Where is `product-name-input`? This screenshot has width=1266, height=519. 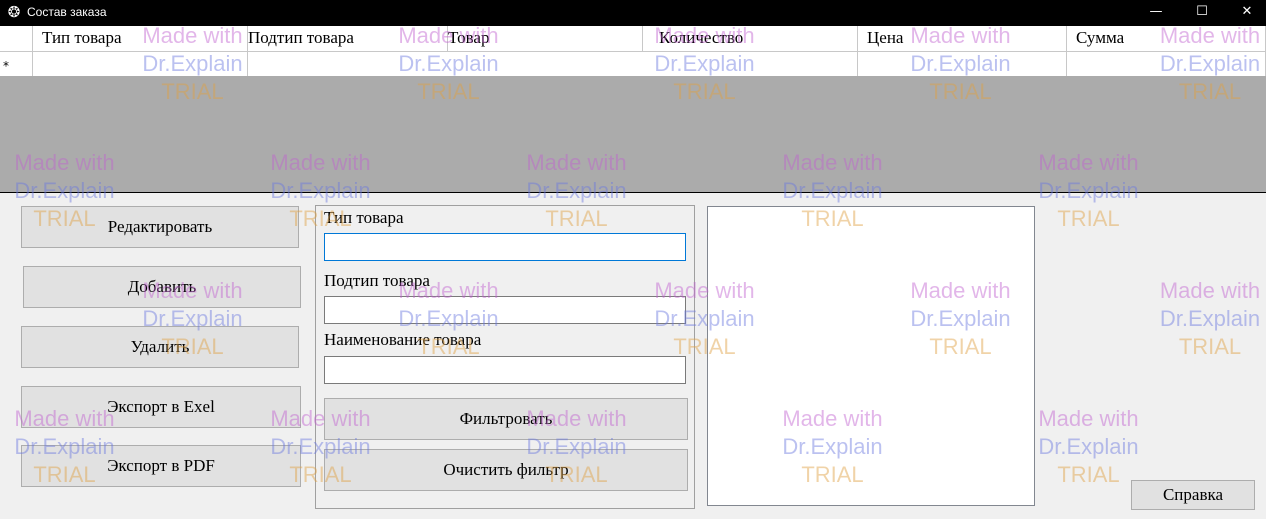
product-name-input is located at coordinates (505, 370).